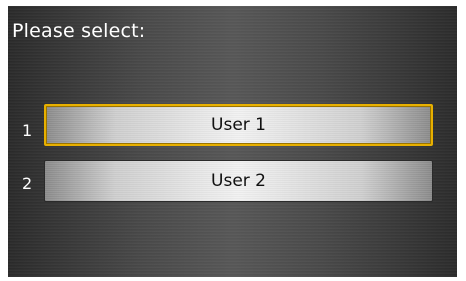 This screenshot has height=281, width=466. I want to click on option-number-2: 2, so click(27, 183).